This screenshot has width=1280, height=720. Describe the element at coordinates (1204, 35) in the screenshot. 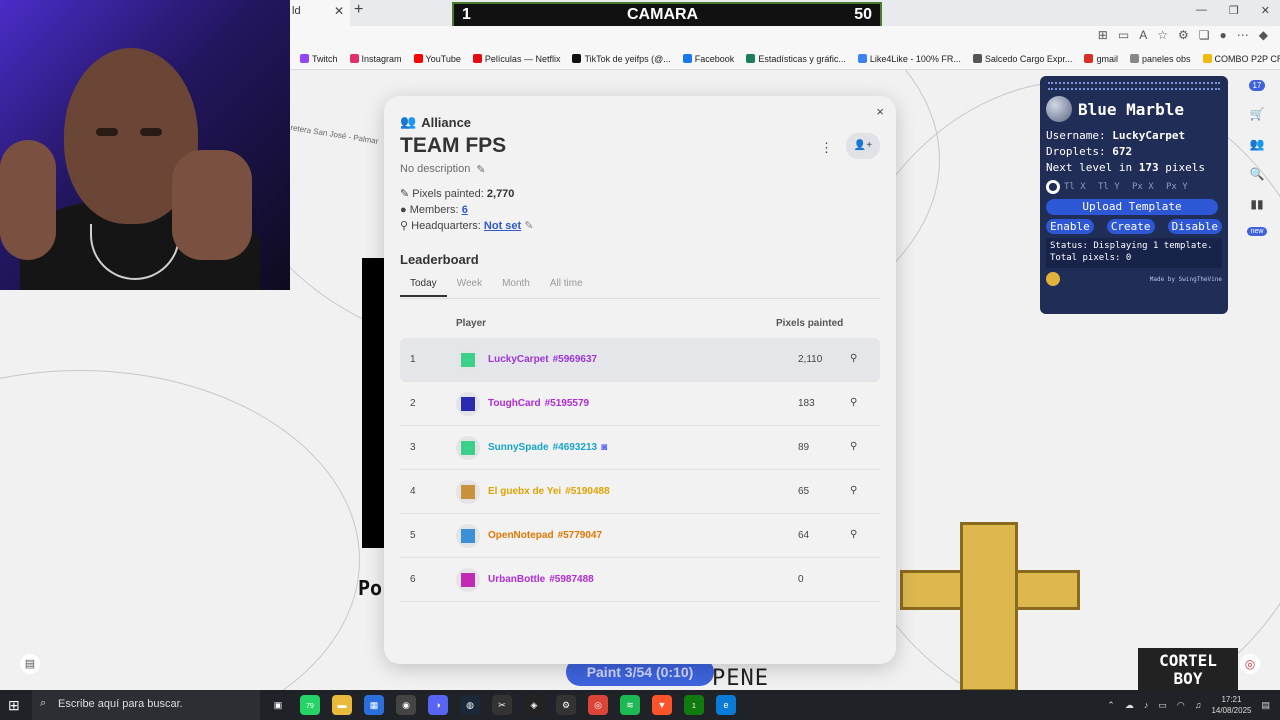

I see `collections-icon: ❏` at that location.